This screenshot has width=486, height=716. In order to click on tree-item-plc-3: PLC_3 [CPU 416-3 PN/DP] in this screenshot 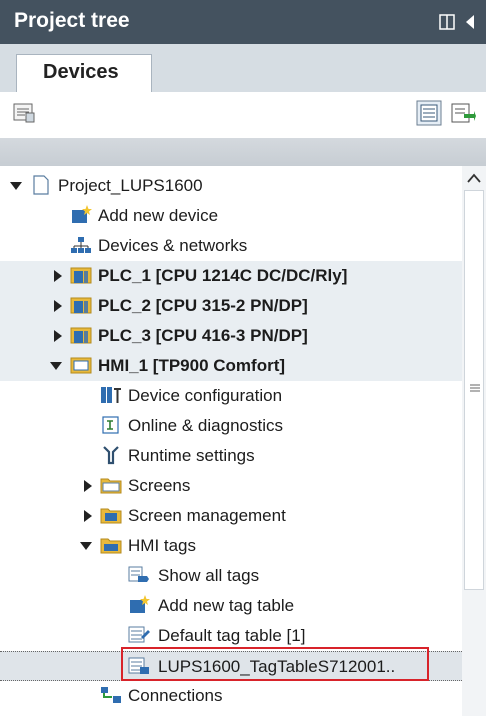, I will do `click(231, 336)`.